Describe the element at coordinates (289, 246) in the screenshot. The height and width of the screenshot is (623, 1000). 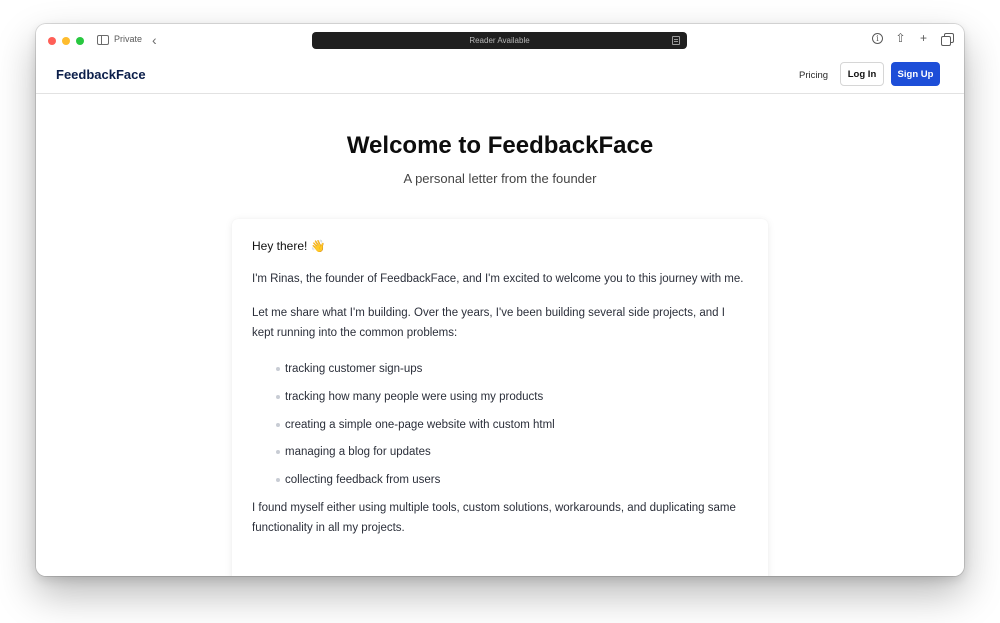
I see `letter-greeting: Hey there! 👋` at that location.